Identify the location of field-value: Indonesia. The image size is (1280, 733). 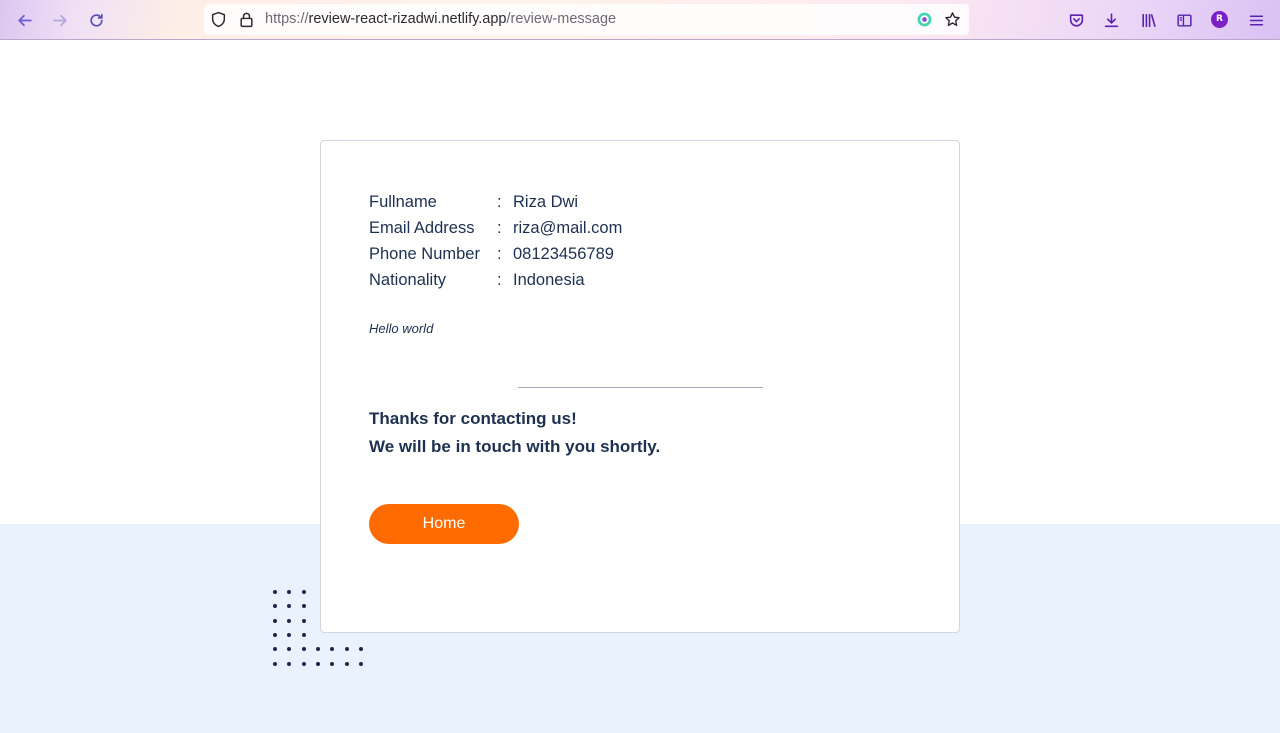
(549, 280).